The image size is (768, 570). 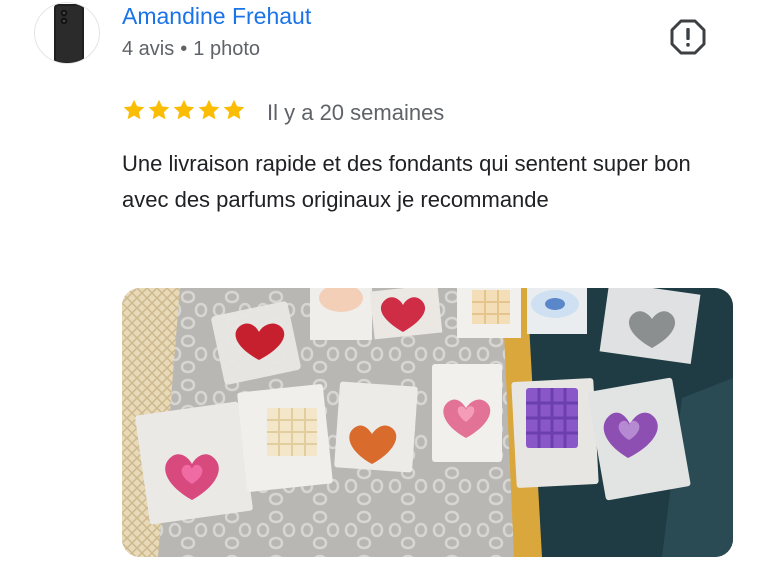 What do you see at coordinates (226, 49) in the screenshot?
I see `photos-count: 1 photo` at bounding box center [226, 49].